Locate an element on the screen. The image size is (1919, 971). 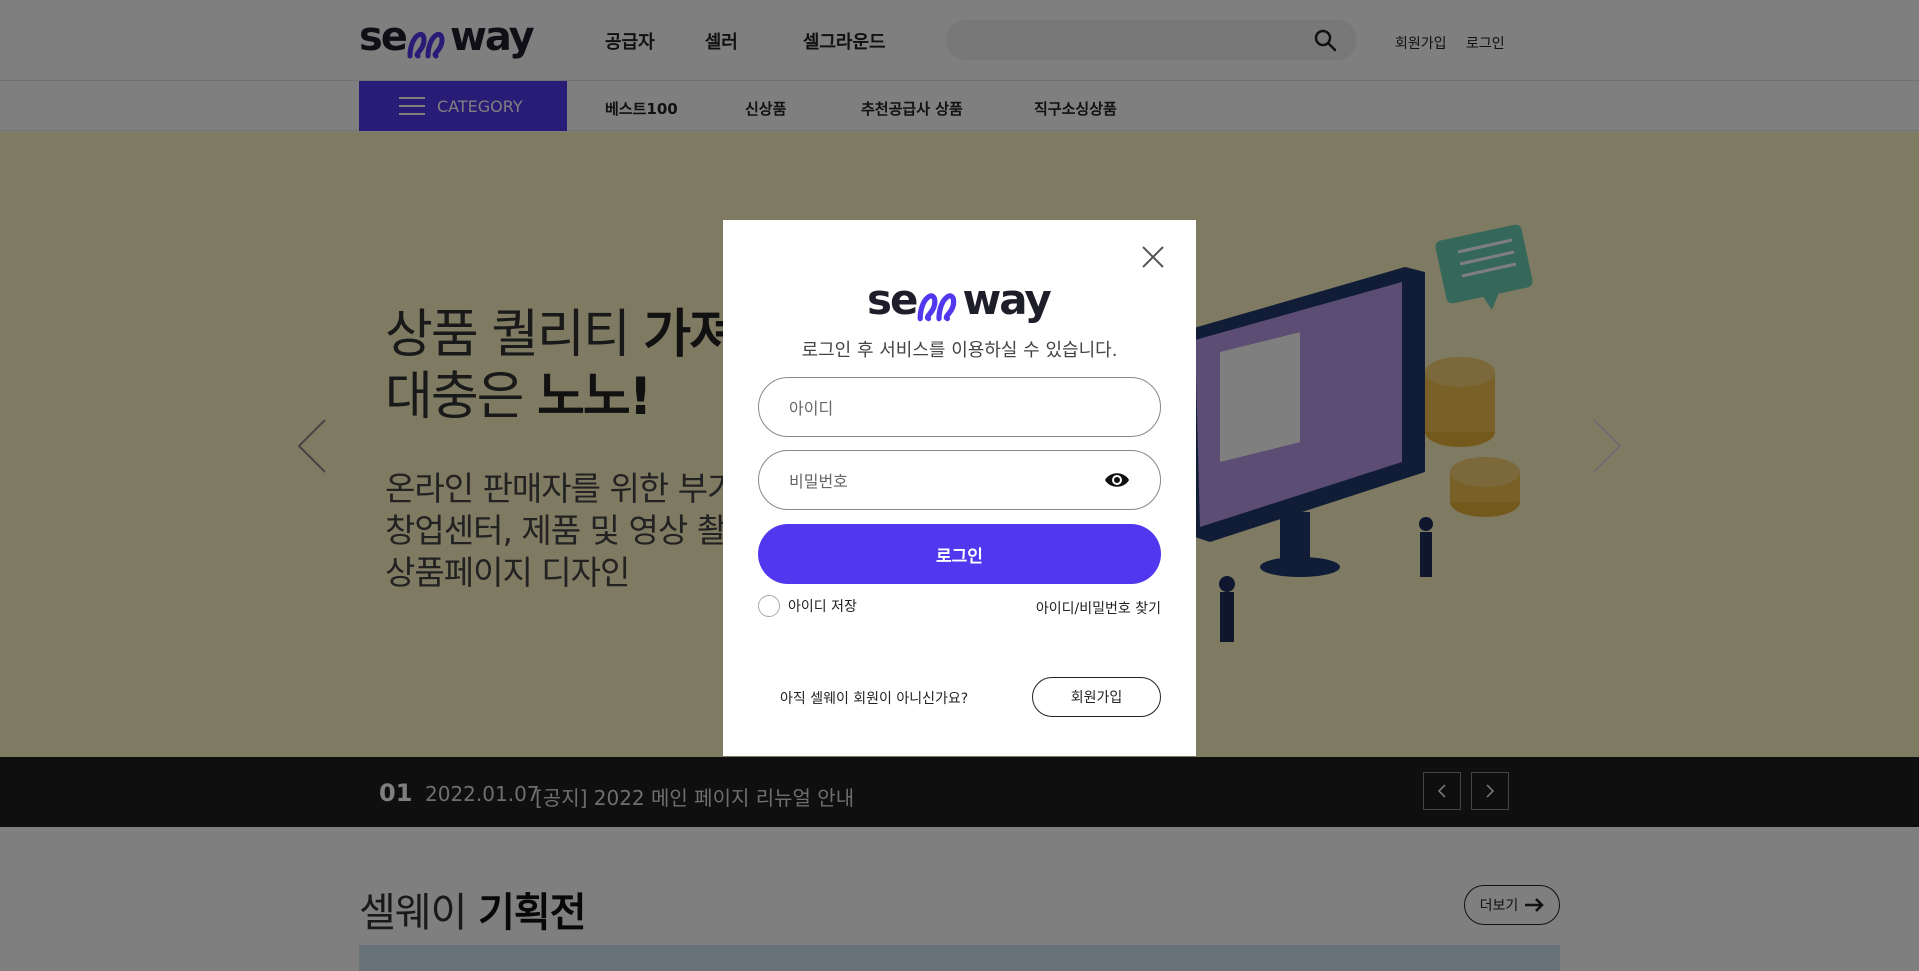
save-id-label: 아이디 저장 is located at coordinates (822, 607).